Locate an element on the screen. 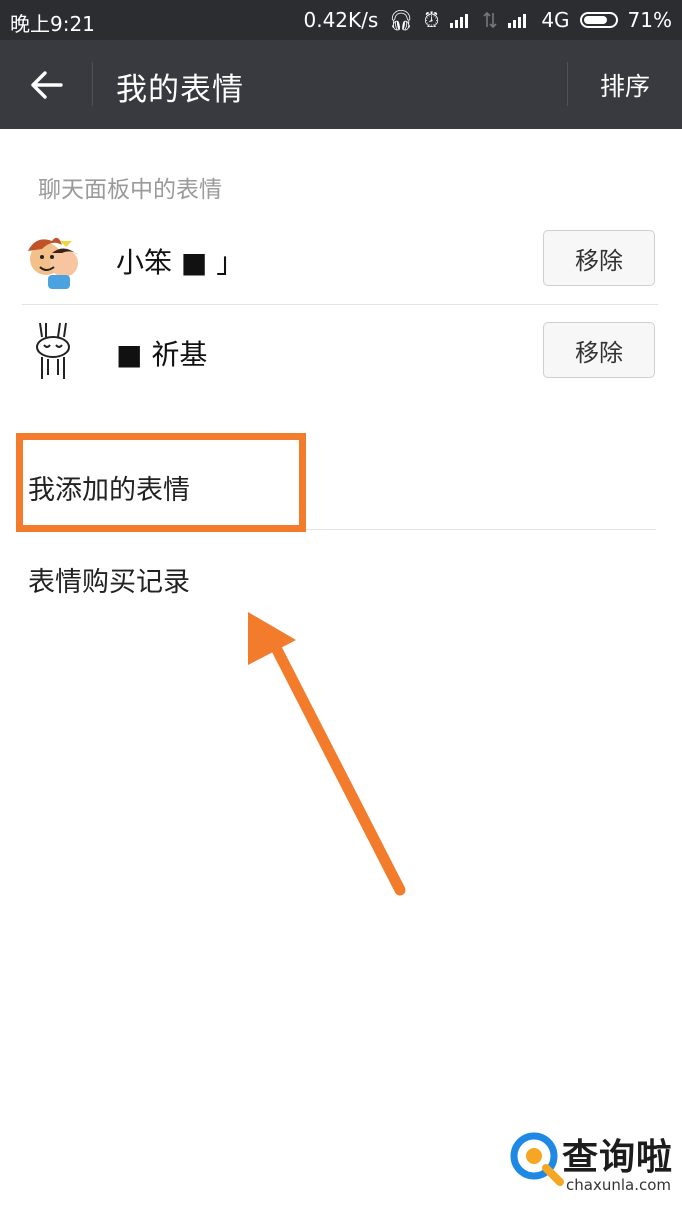  annotation-arrow-icon is located at coordinates (327, 754).